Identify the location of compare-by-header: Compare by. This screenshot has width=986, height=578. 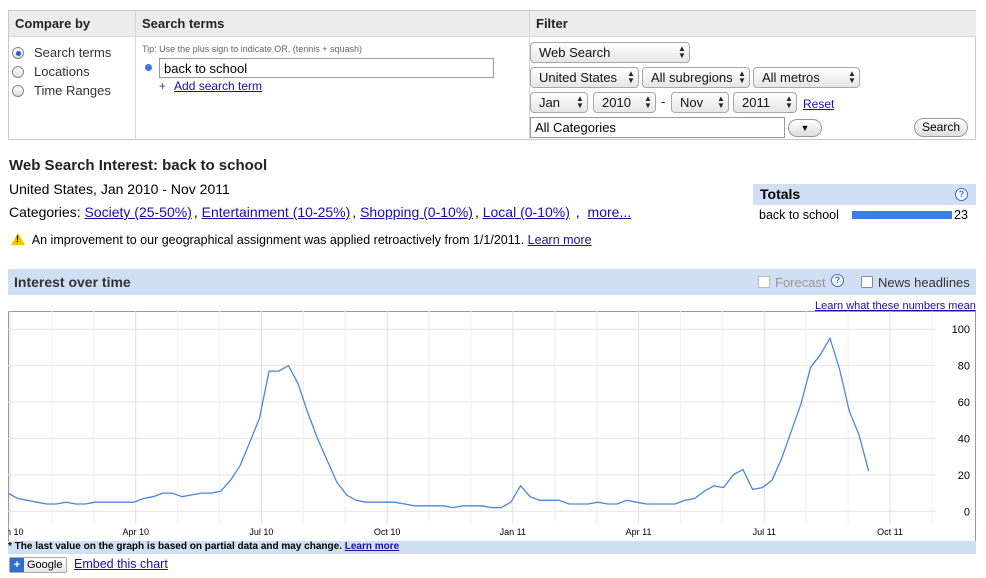
(72, 24).